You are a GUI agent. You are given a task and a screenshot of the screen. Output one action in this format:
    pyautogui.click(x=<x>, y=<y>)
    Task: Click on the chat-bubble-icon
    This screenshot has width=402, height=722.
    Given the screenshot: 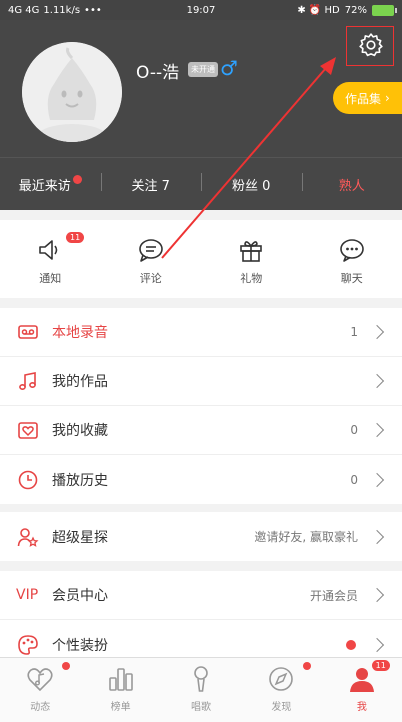 What is the action you would take?
    pyautogui.click(x=150, y=250)
    